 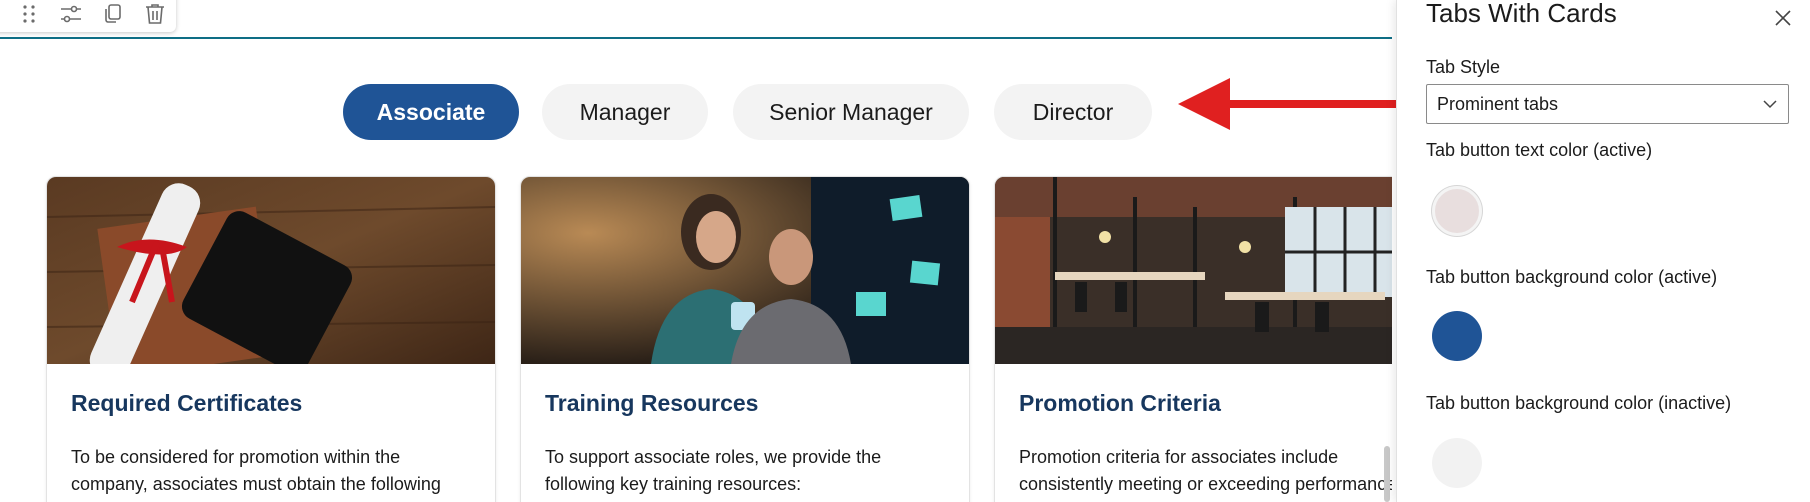 What do you see at coordinates (1193, 270) in the screenshot?
I see `office-image` at bounding box center [1193, 270].